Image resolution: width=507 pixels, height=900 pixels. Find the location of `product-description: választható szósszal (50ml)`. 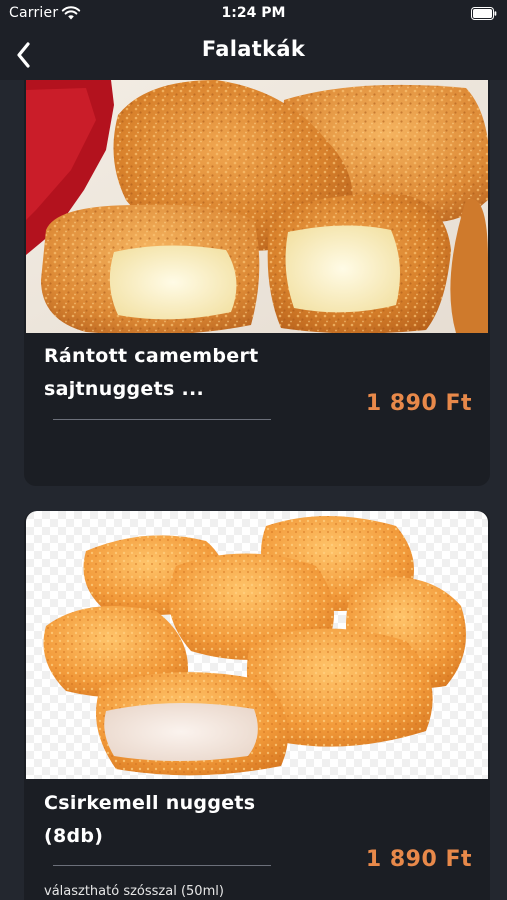

product-description: választható szósszal (50ml) is located at coordinates (134, 891).